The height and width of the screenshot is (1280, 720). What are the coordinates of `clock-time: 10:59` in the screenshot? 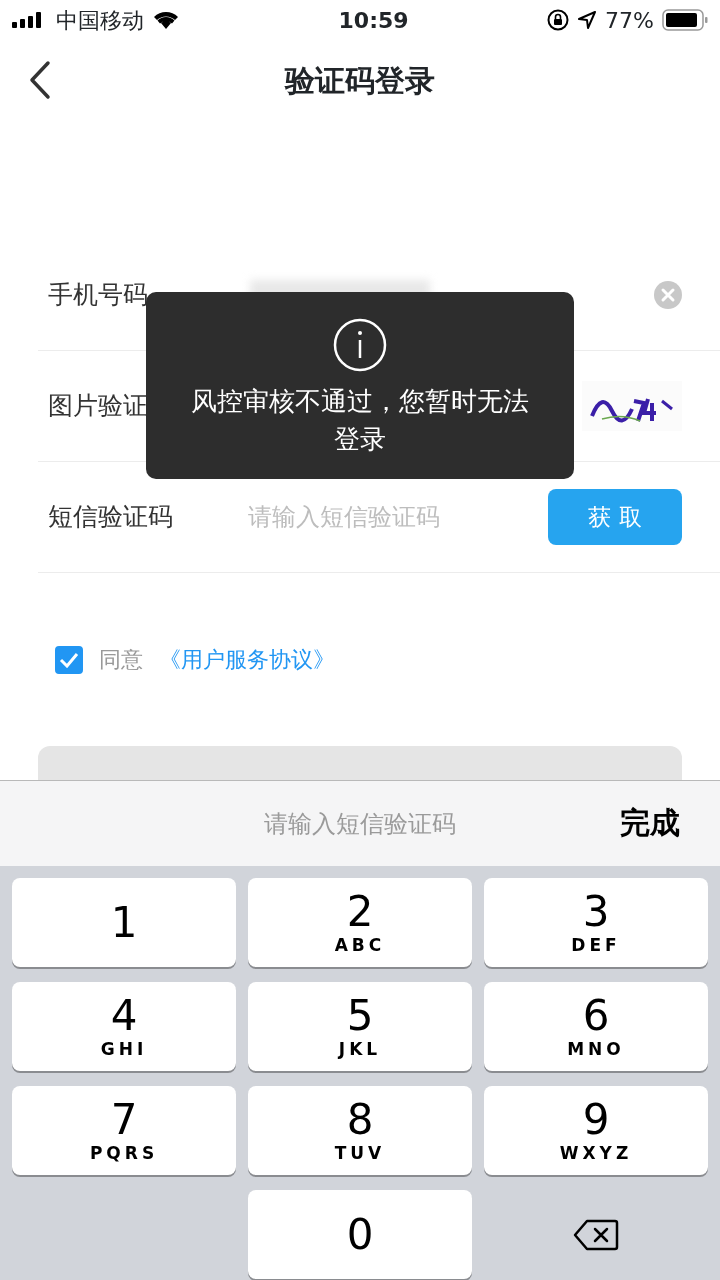 It's located at (373, 20).